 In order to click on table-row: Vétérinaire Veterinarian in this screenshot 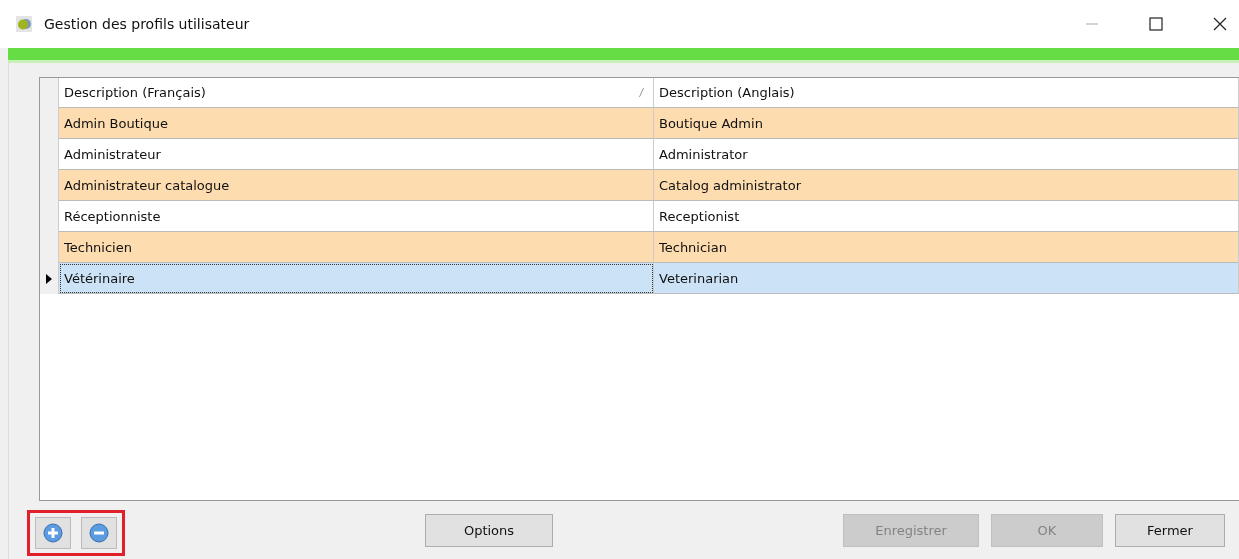, I will do `click(639, 278)`.